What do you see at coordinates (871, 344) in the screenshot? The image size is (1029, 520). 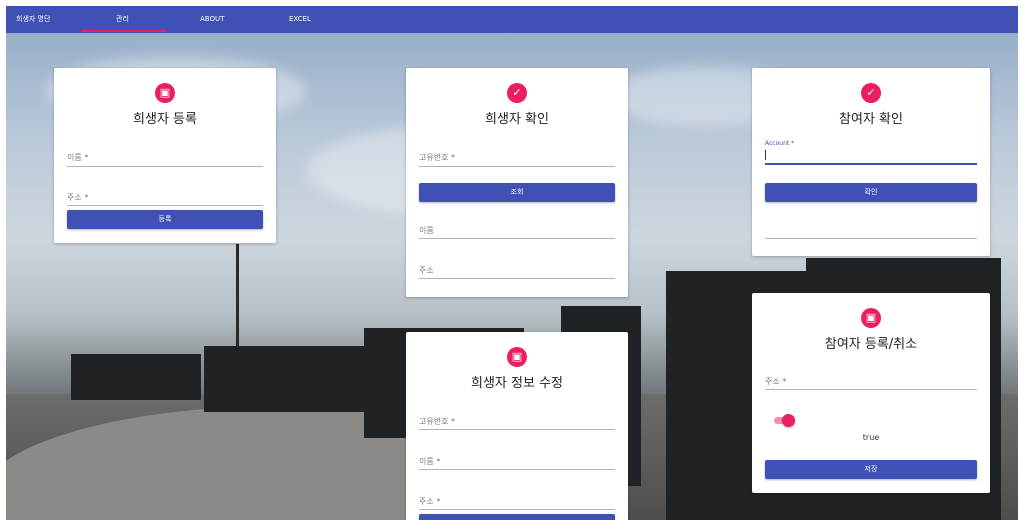 I see `participant-register-title: 참여자 등록/취소` at bounding box center [871, 344].